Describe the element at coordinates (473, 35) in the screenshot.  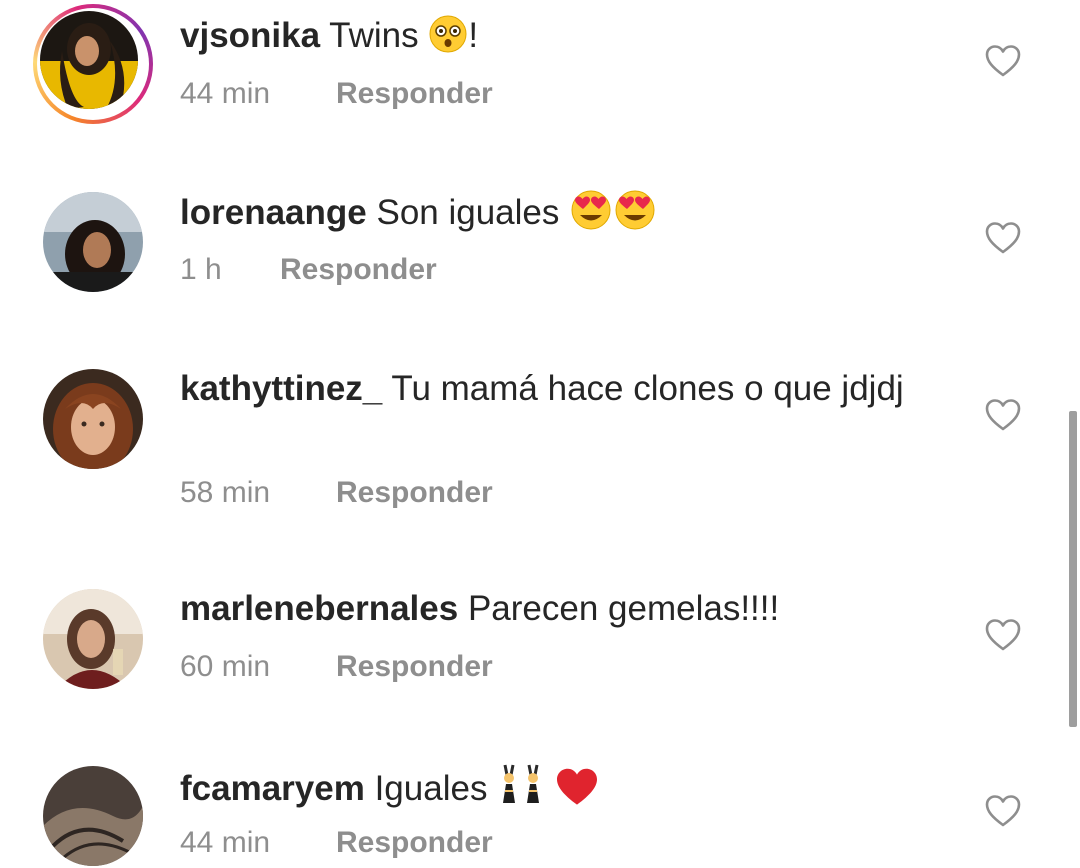
I see `comment-body-suffix: !` at that location.